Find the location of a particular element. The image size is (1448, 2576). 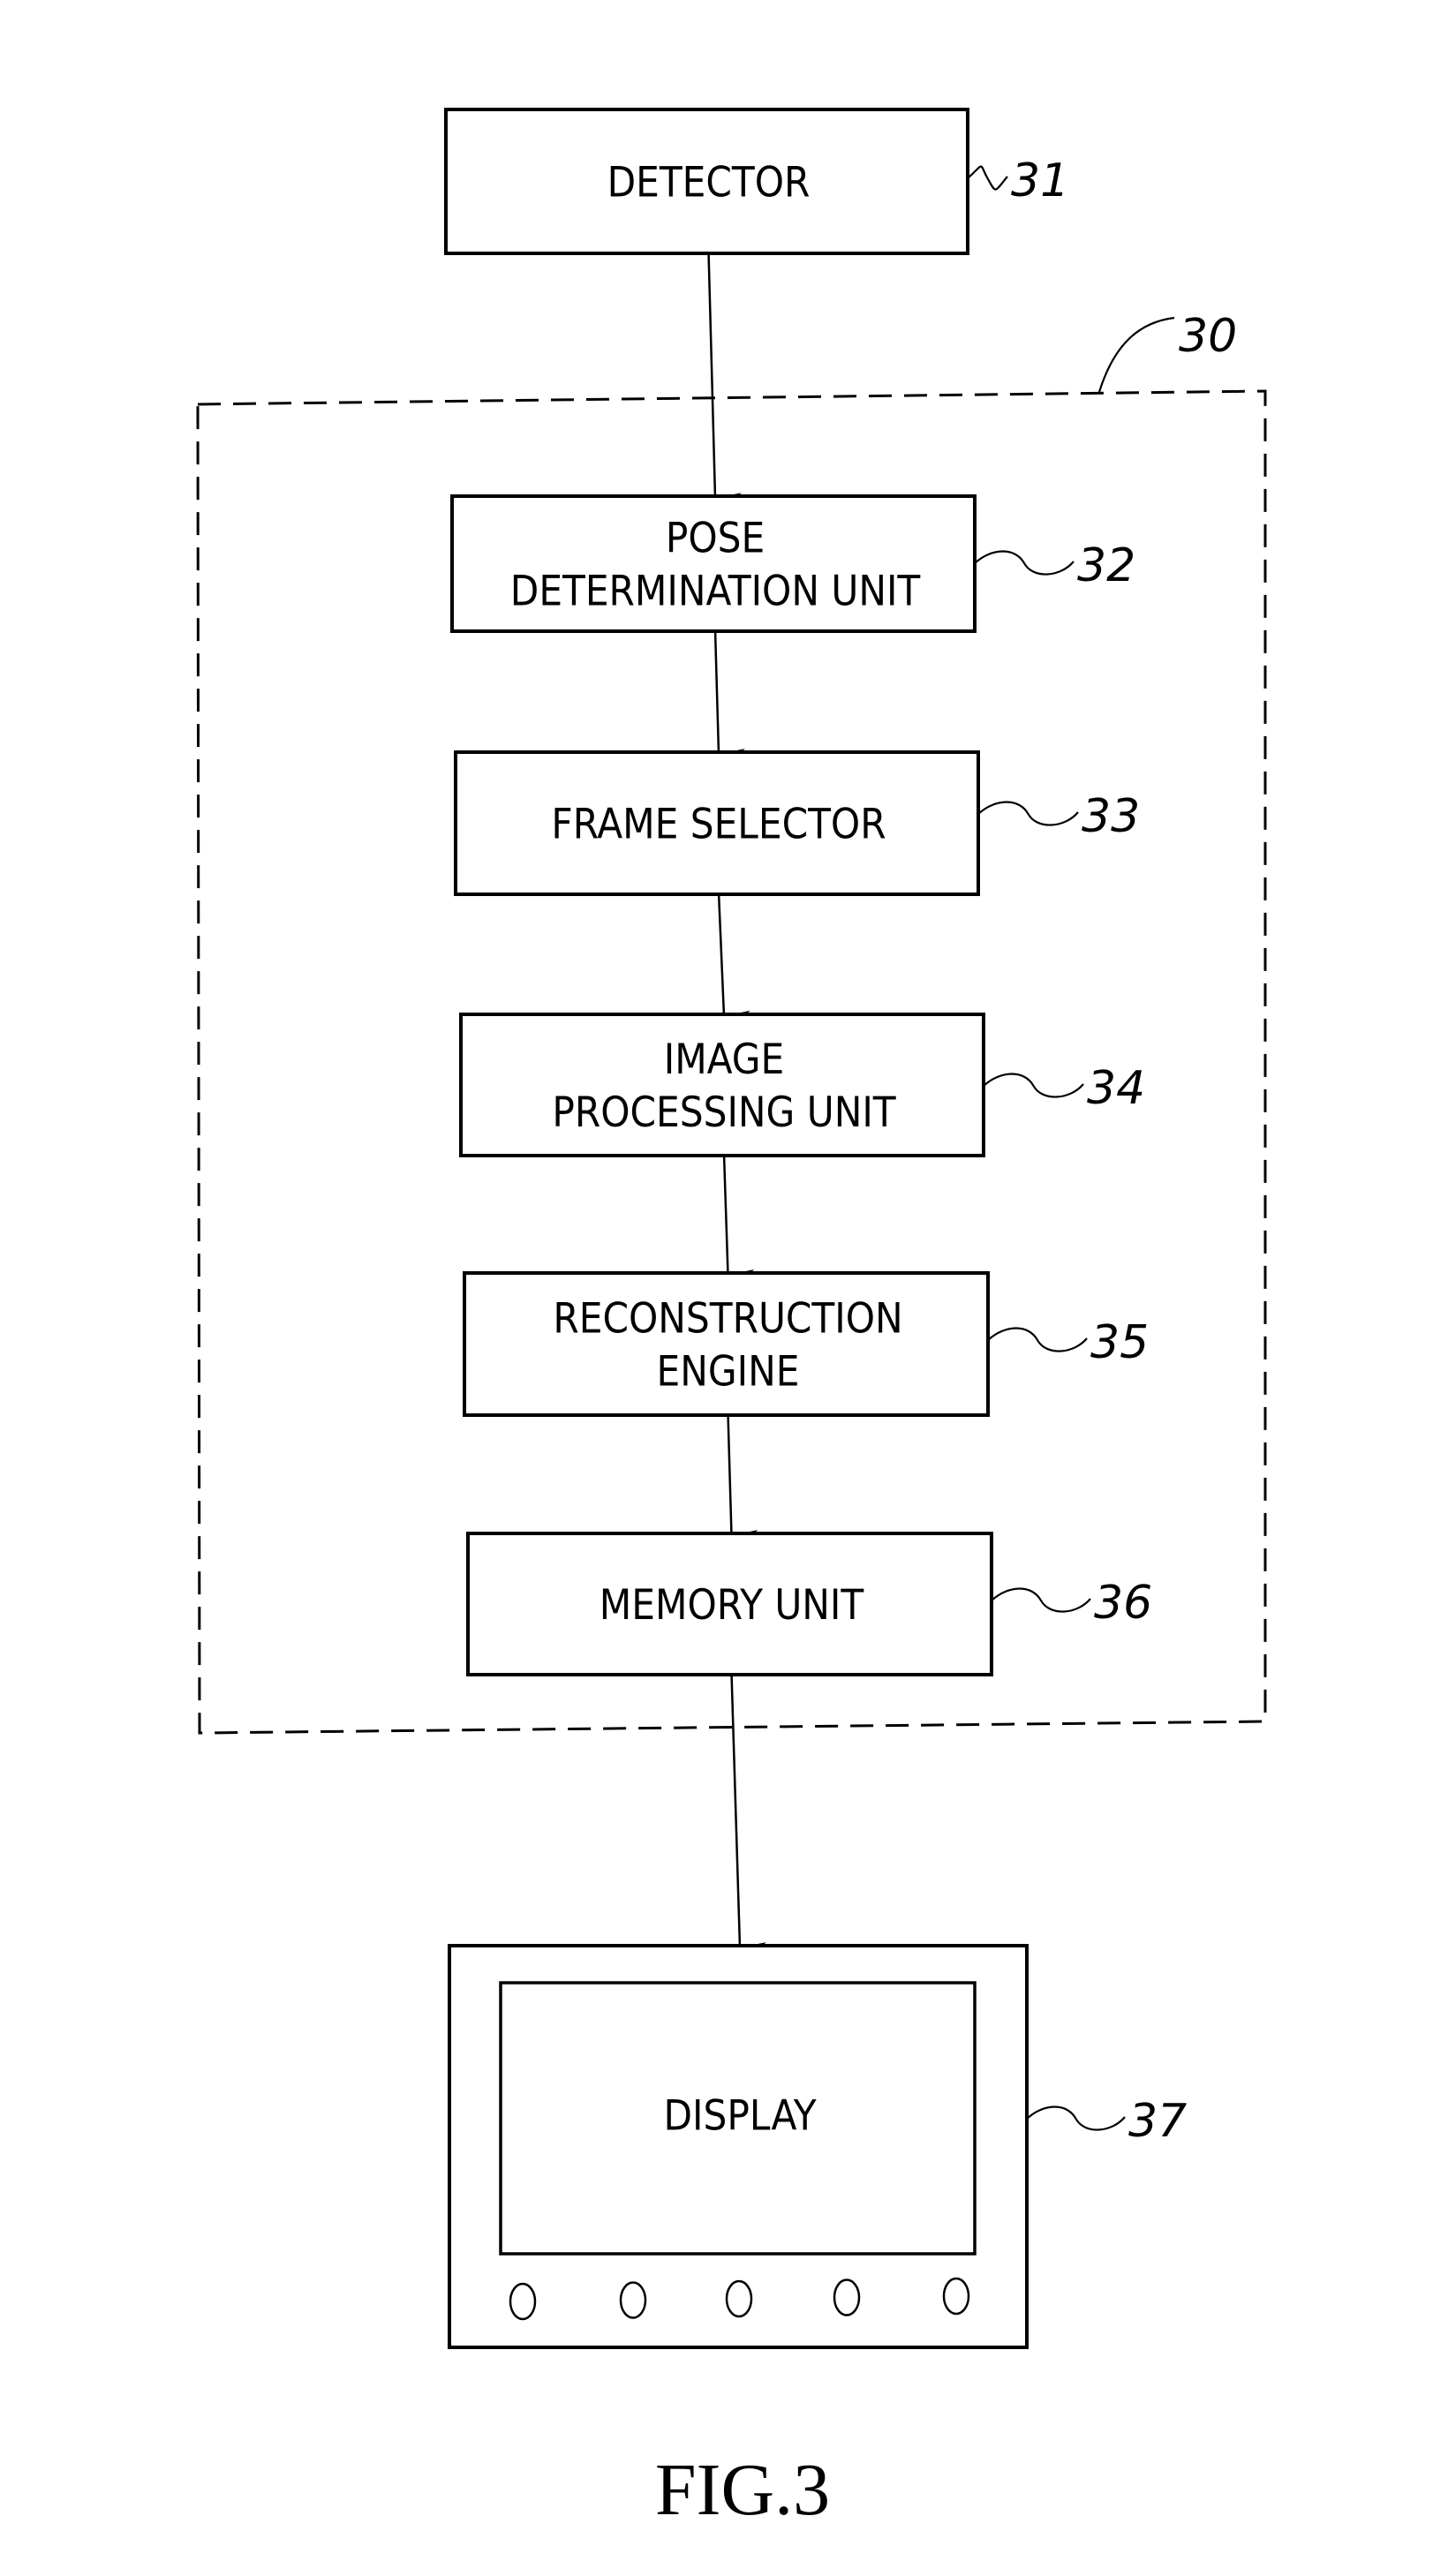

memory-unit-ref-label: 36 is located at coordinates (1123, 1604).